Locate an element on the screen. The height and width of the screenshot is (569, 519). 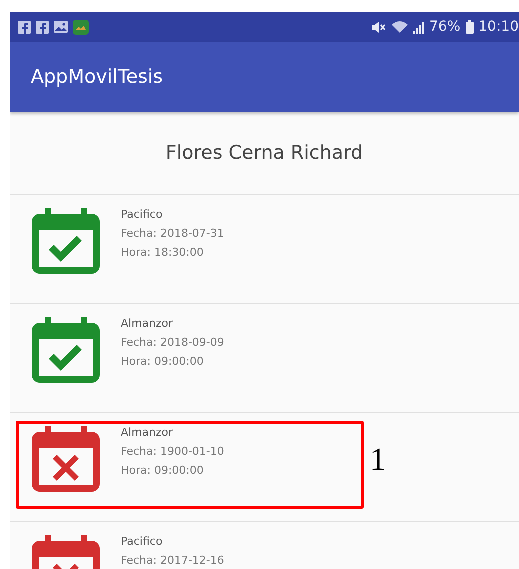
image-icon is located at coordinates (61, 27).